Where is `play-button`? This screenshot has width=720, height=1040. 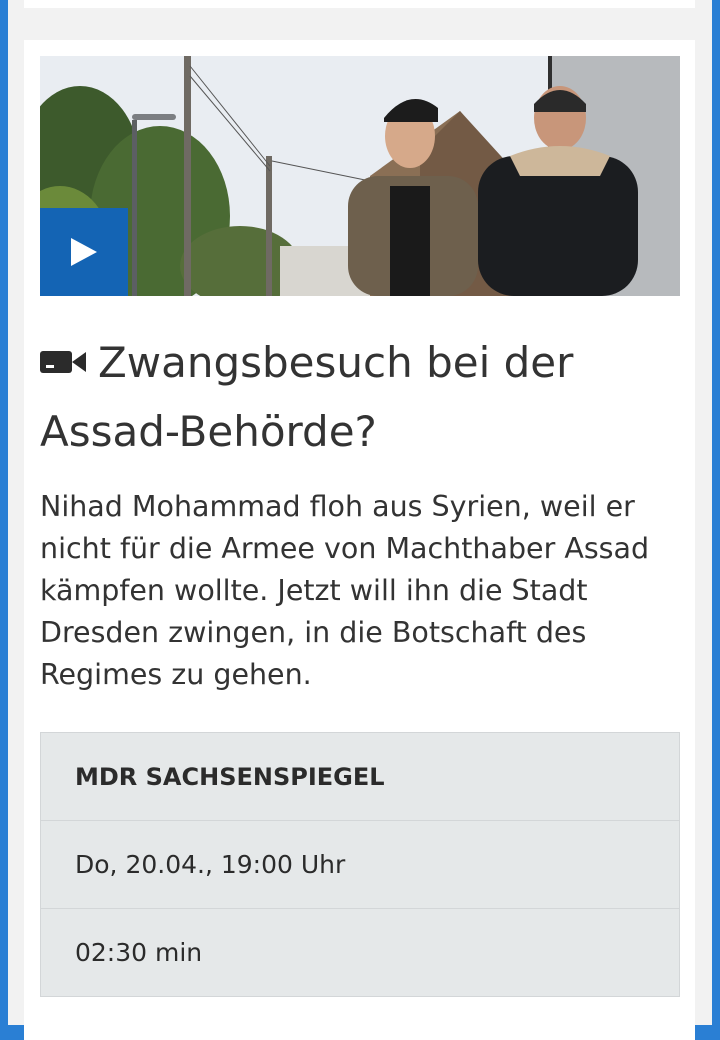 play-button is located at coordinates (84, 252).